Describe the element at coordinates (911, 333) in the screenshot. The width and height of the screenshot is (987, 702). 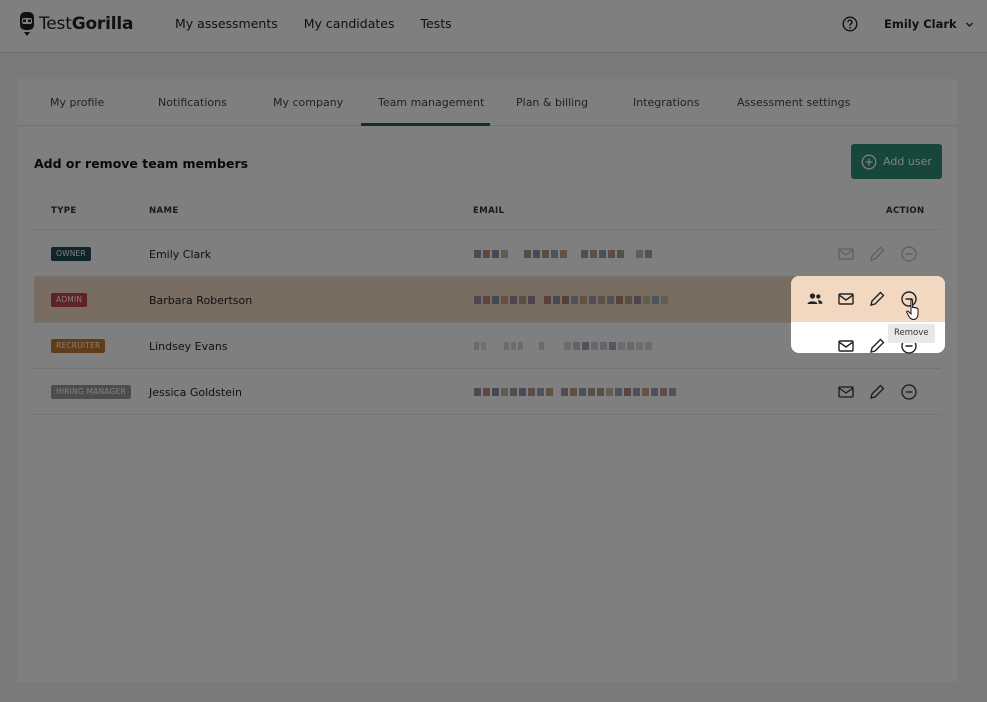
I see `remove-tooltip: Remove` at that location.